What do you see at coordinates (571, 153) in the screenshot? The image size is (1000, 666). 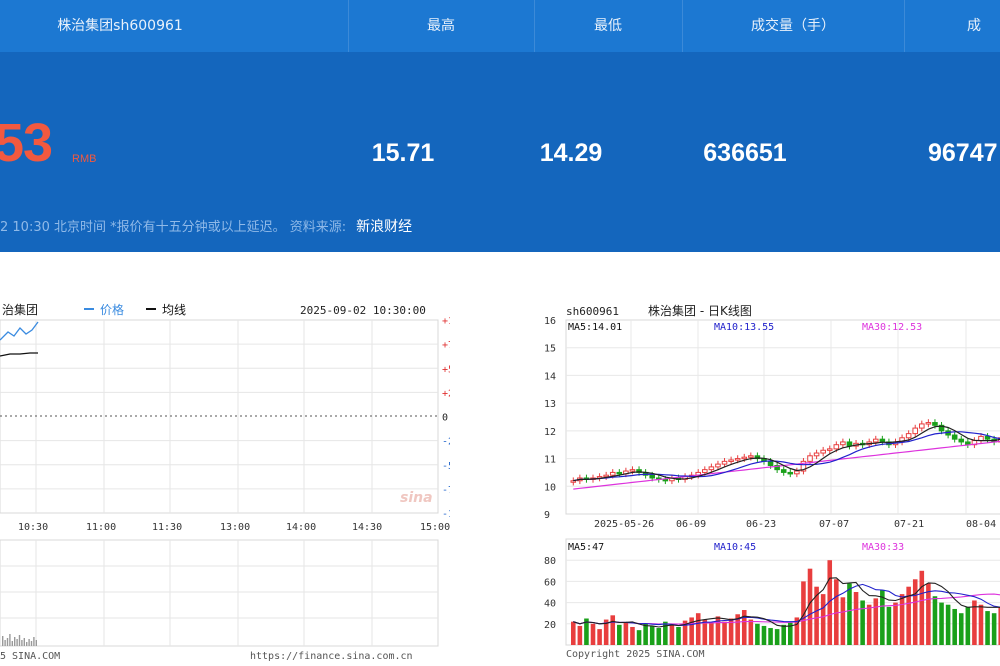 I see `low-value: 14.29` at bounding box center [571, 153].